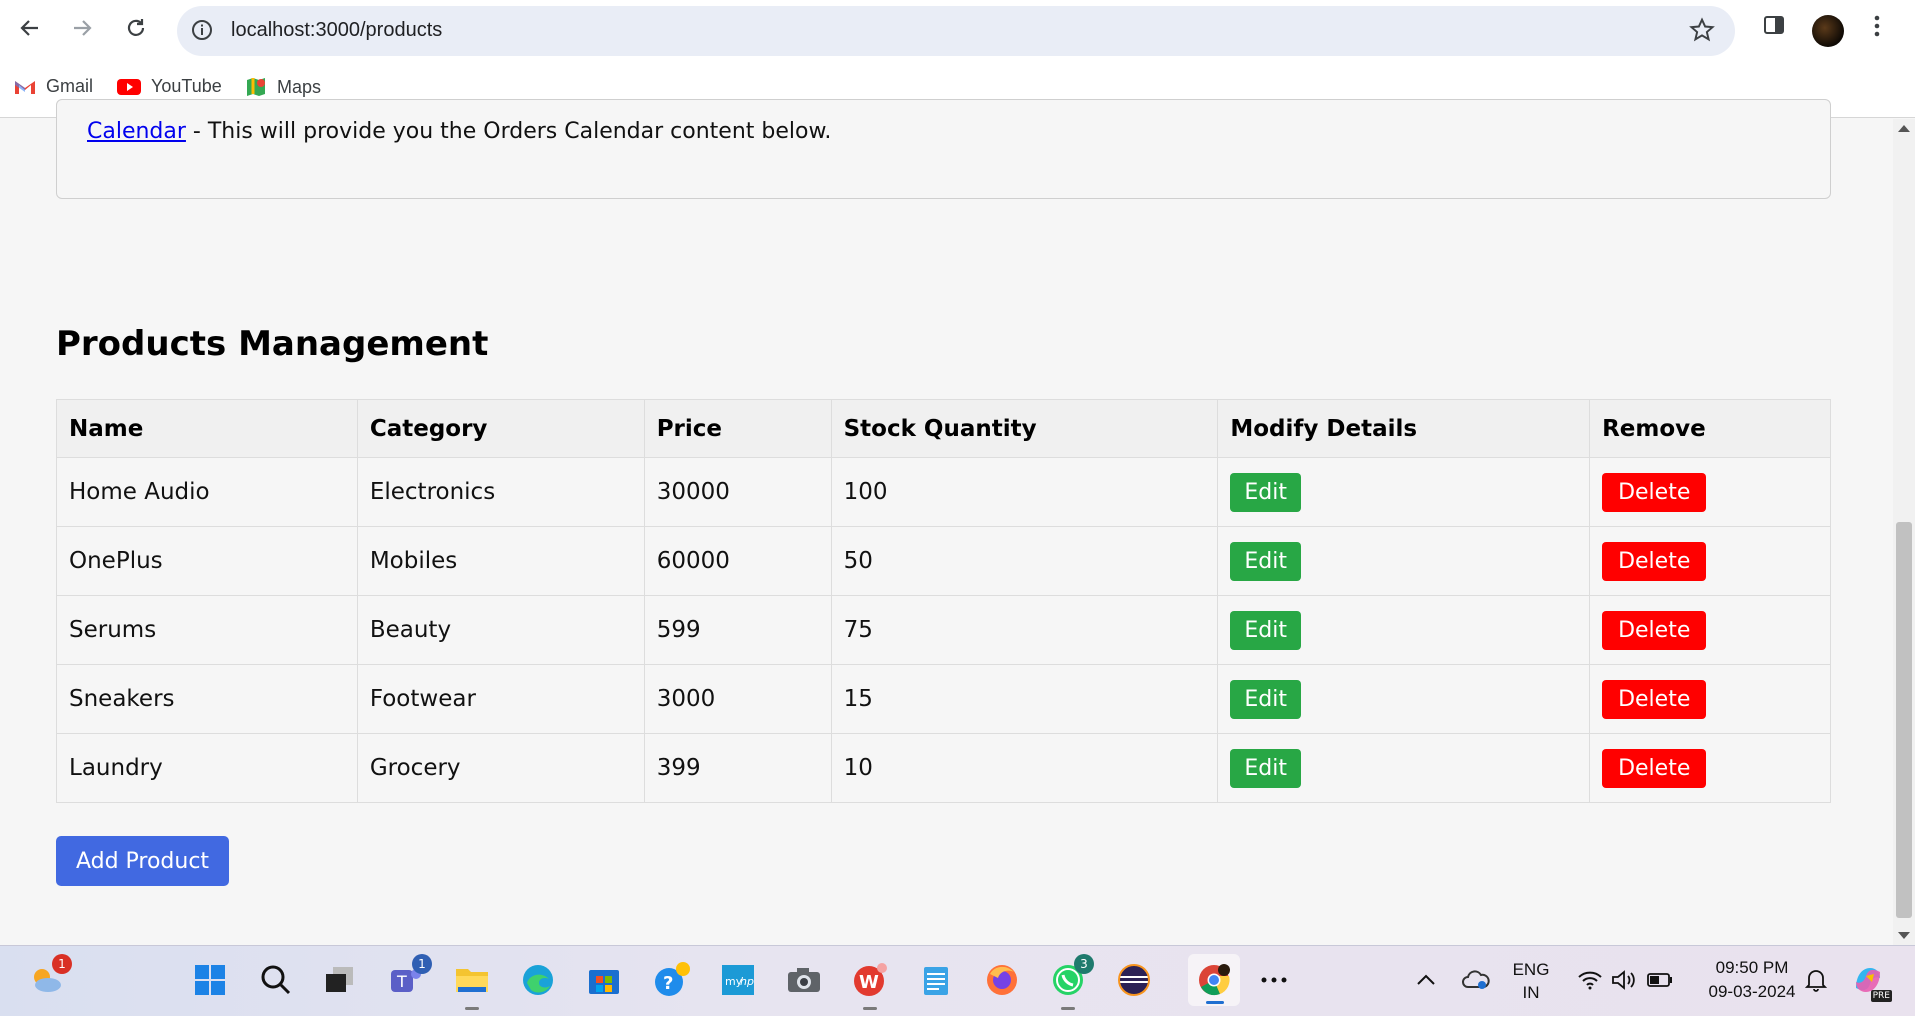 This screenshot has width=1915, height=1016. Describe the element at coordinates (737, 561) in the screenshot. I see `cell-price: 60000` at that location.